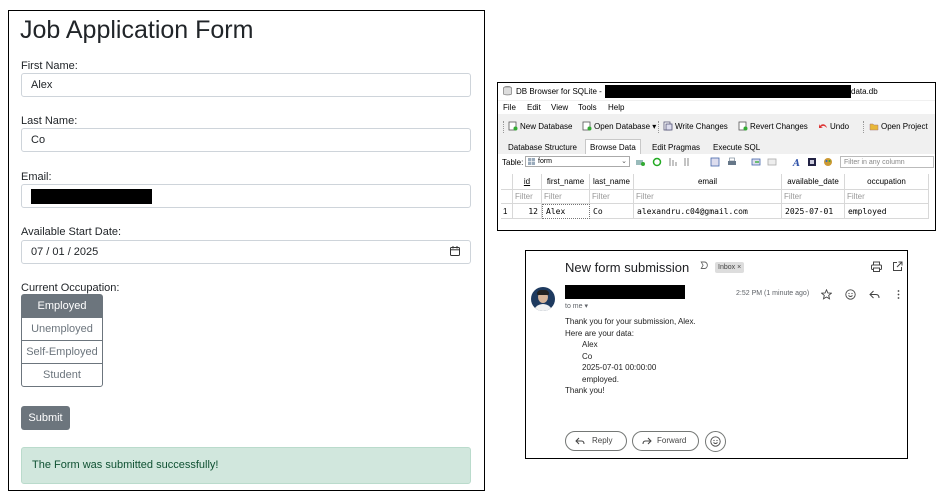  I want to click on forward-button: Forward, so click(665, 441).